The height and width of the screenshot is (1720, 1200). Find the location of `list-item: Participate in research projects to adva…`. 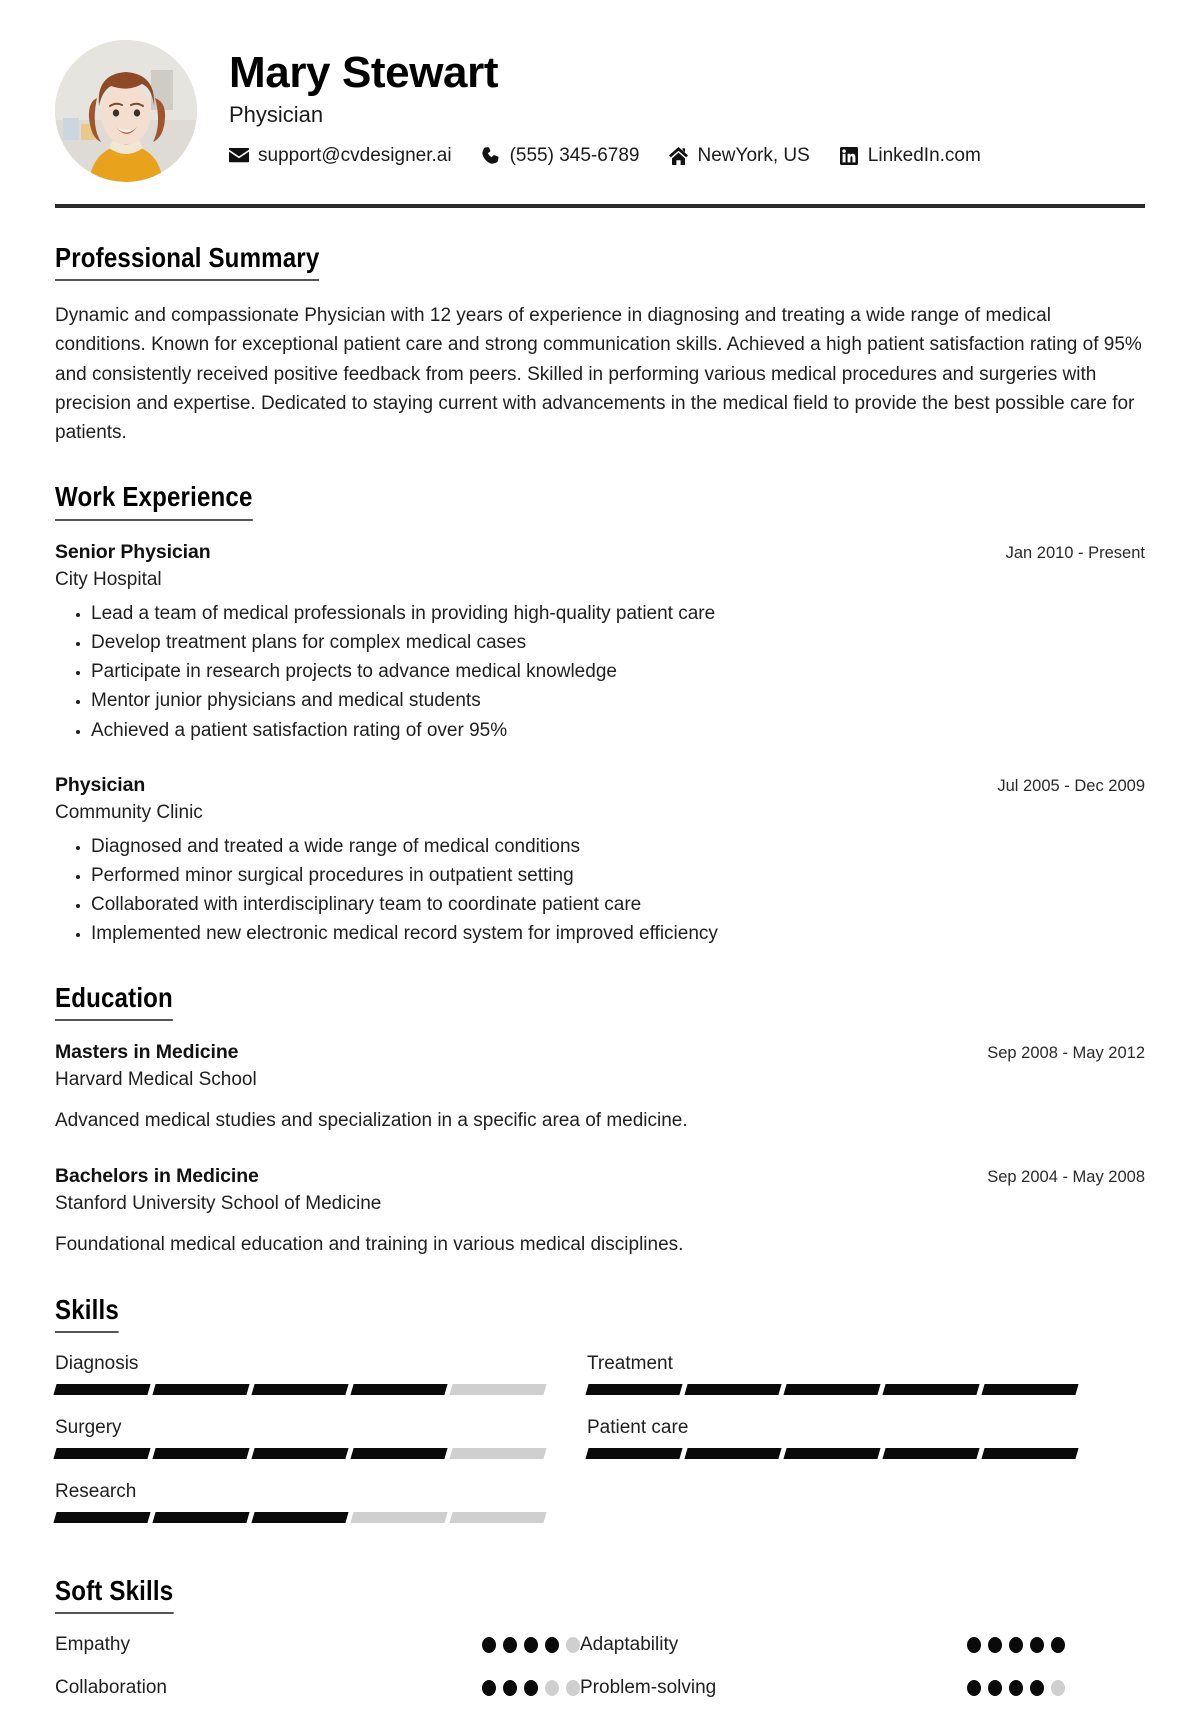

list-item: Participate in research projects to adva… is located at coordinates (618, 672).